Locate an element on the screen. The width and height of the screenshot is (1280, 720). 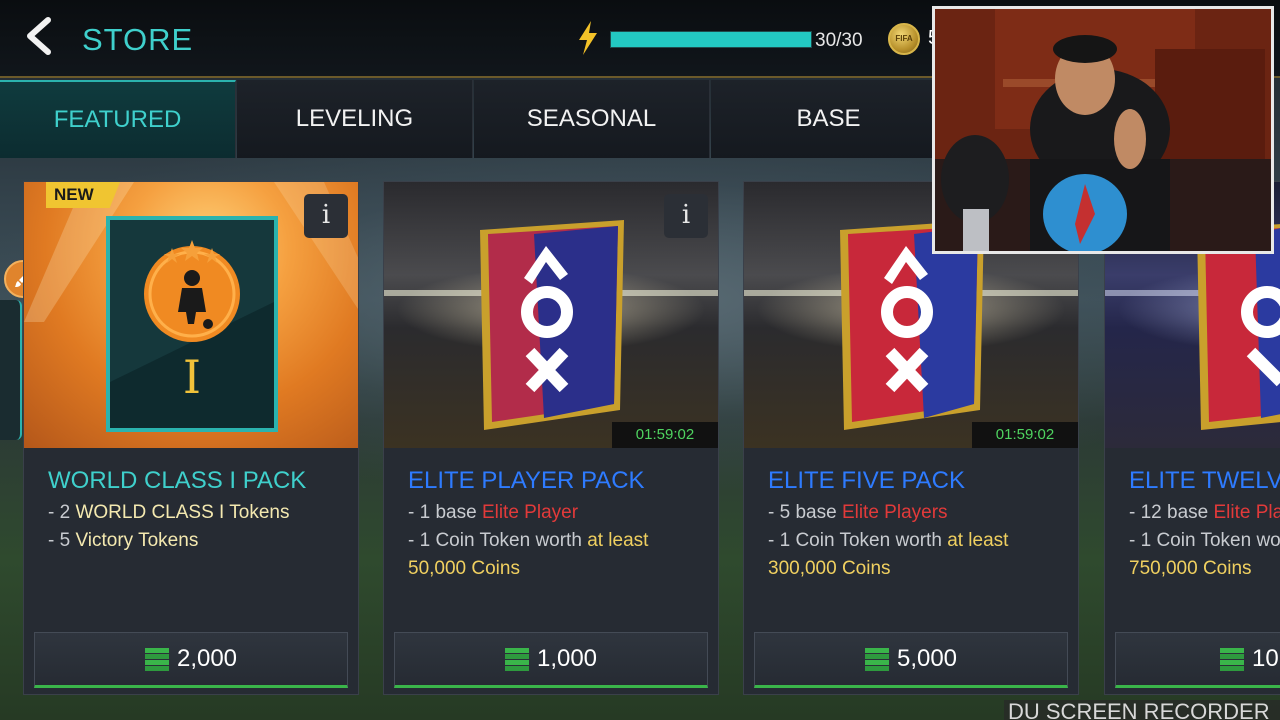
page-title: STORE is located at coordinates (138, 39).